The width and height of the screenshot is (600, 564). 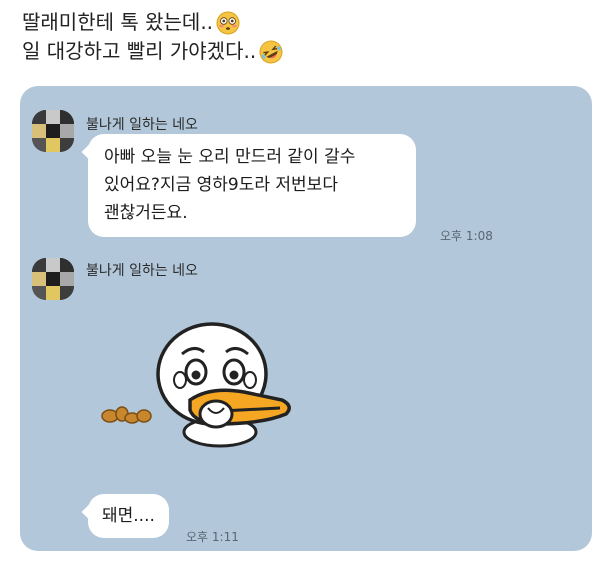 I want to click on duck-sticker-icon, so click(x=198, y=386).